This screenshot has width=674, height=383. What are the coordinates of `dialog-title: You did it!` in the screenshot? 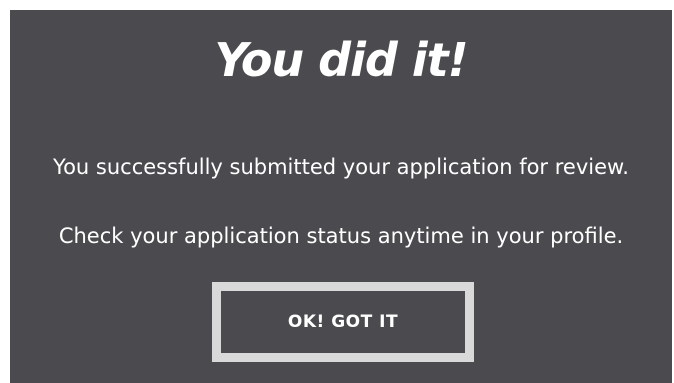 It's located at (341, 60).